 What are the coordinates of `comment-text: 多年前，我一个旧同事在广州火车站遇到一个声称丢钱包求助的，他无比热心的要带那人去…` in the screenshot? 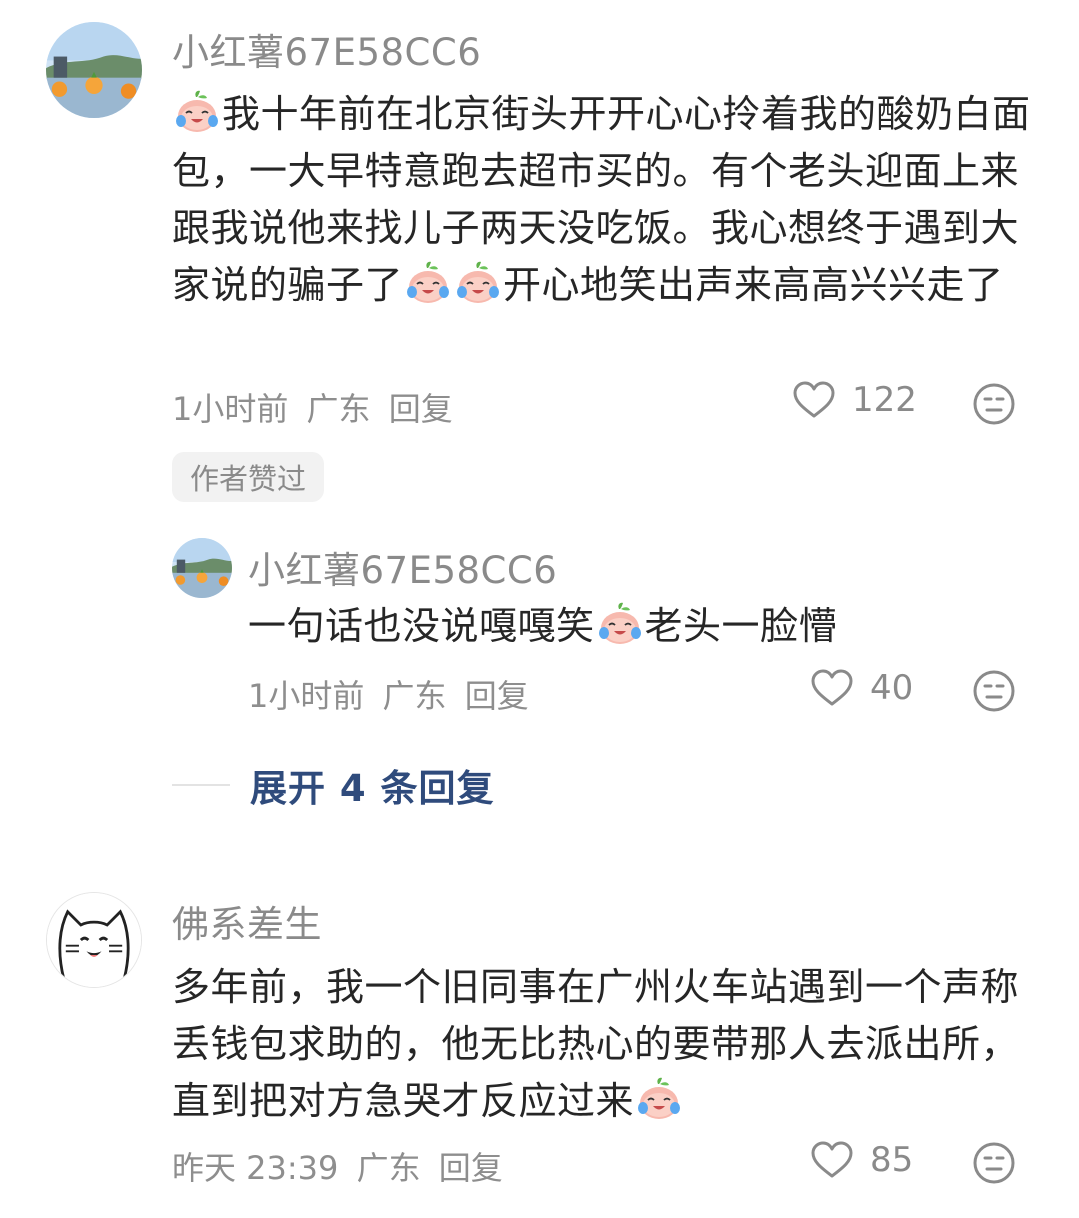 It's located at (597, 1044).